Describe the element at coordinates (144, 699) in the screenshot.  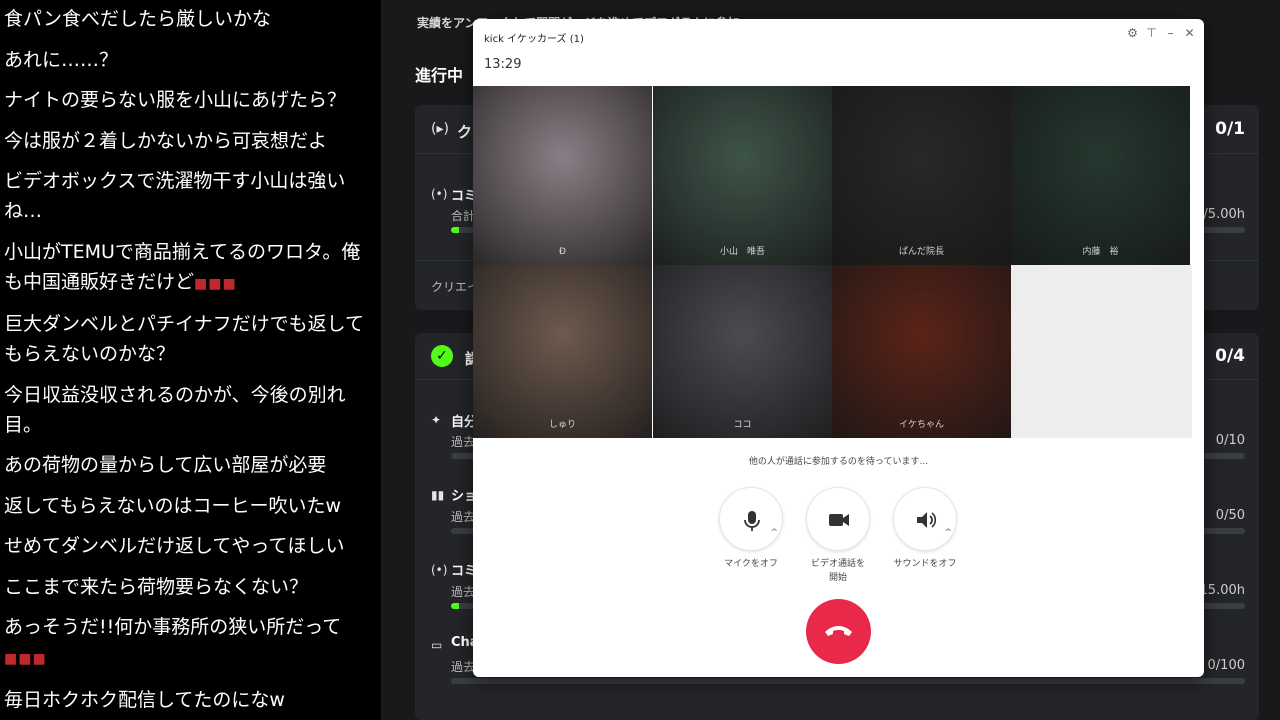
I see `comment-text: 毎日ホクホク配信してたのになw` at that location.